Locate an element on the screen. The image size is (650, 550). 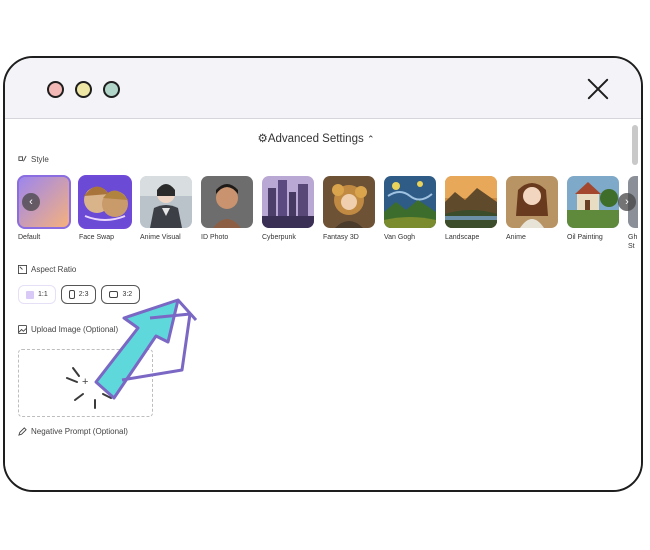
advanced-settings-toggle: ⚙Advanced Settings ⌃ is located at coordinates (316, 138).